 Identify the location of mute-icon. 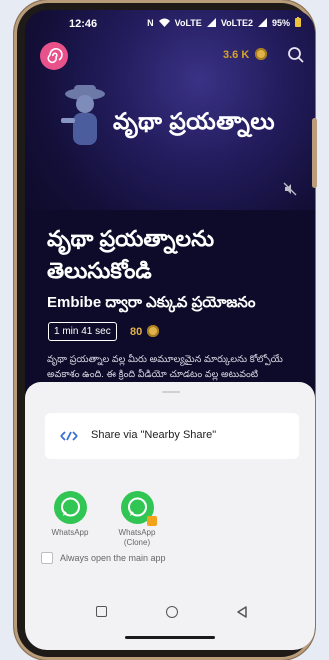
(290, 191).